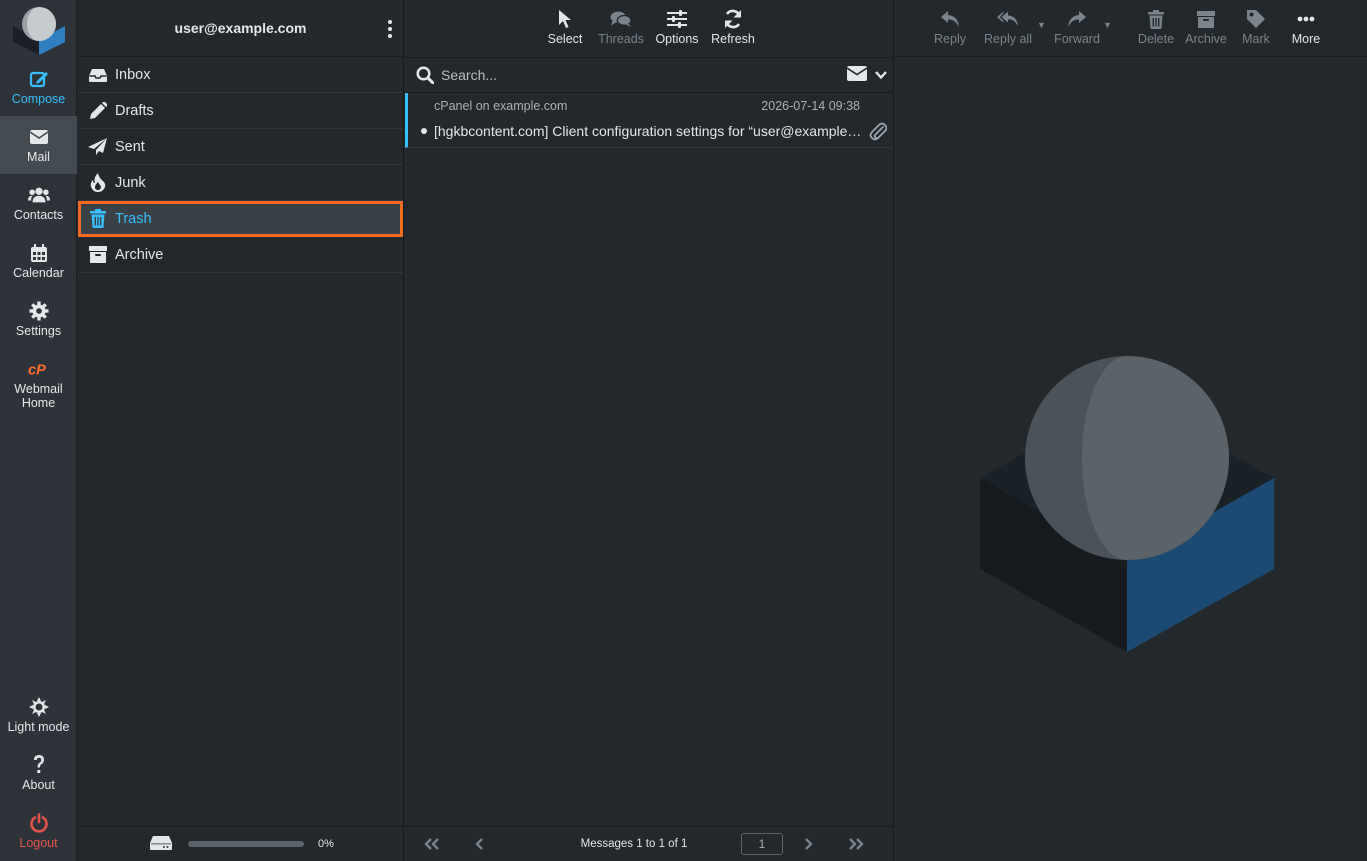  I want to click on forward-button: Forward, so click(1077, 28).